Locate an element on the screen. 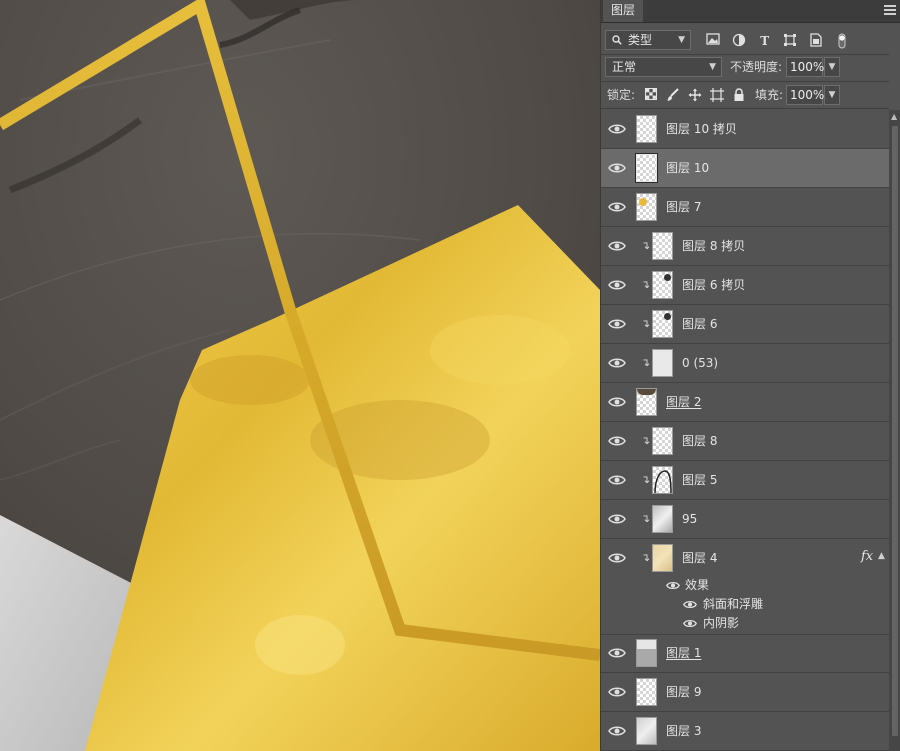  layer-name: 0 (53) is located at coordinates (700, 363).